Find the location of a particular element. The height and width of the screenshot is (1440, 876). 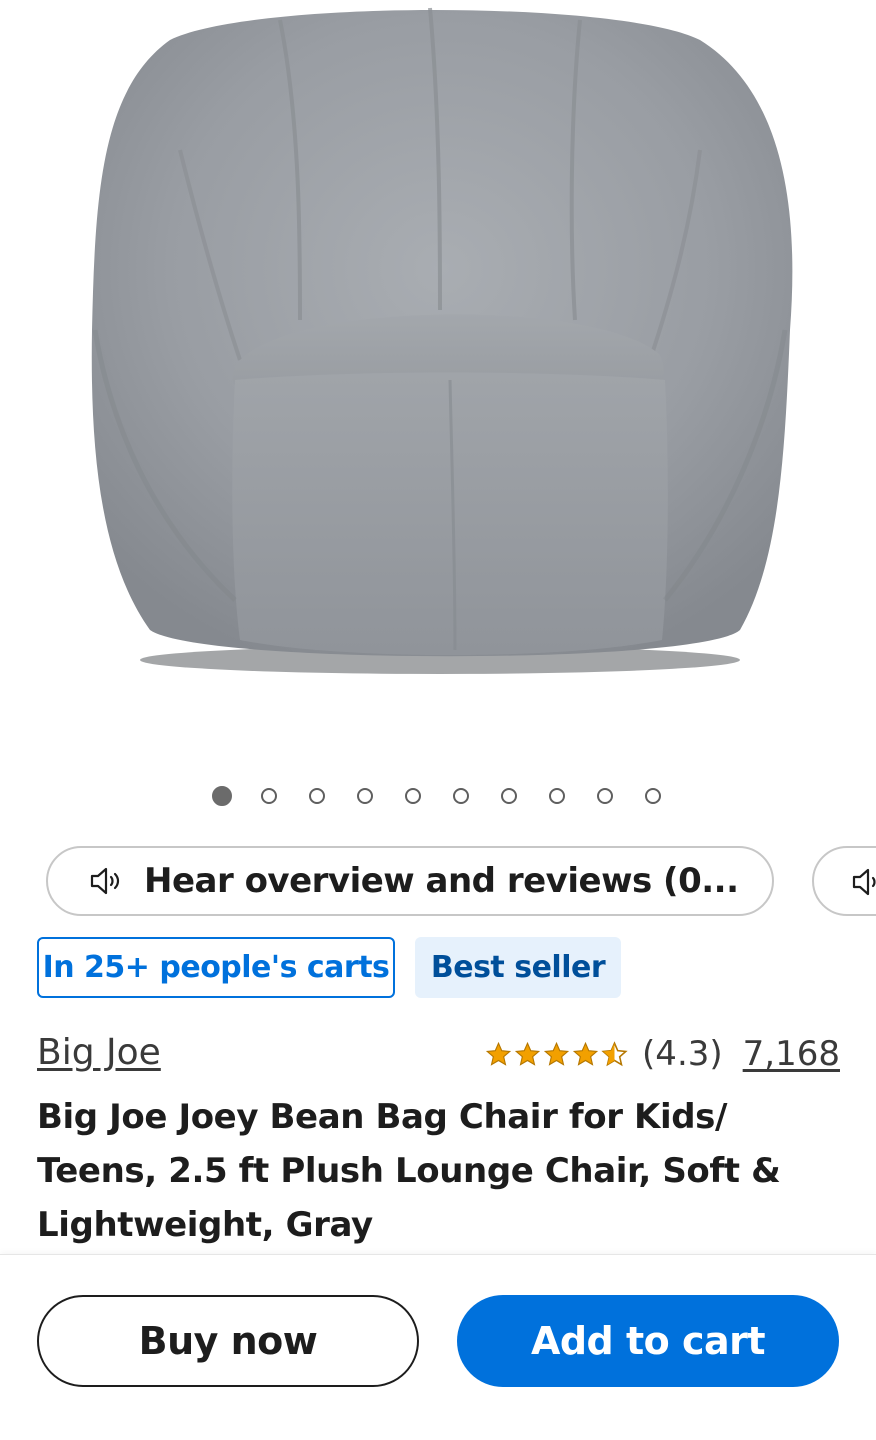

best-seller-badge: Best seller is located at coordinates (518, 967).